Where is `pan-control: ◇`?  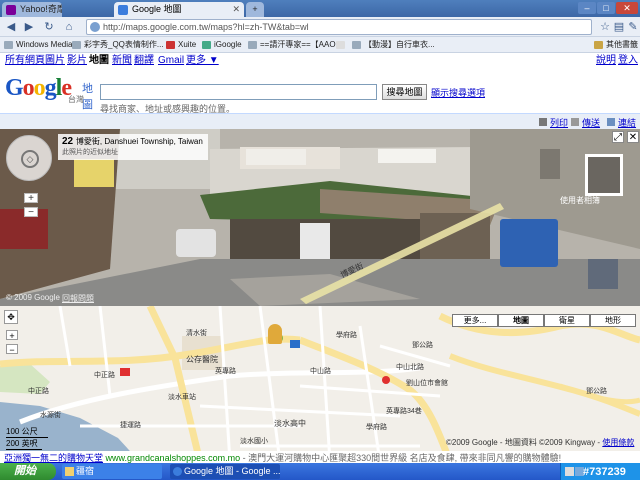
pan-control: ◇ is located at coordinates (29, 158).